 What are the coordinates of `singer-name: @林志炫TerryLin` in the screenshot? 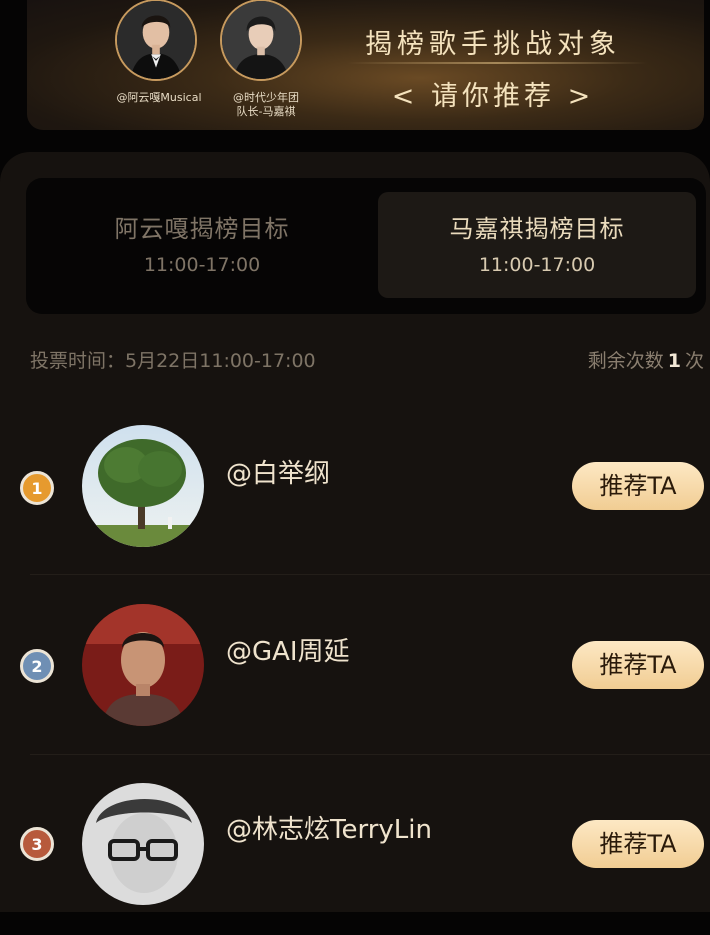 It's located at (329, 830).